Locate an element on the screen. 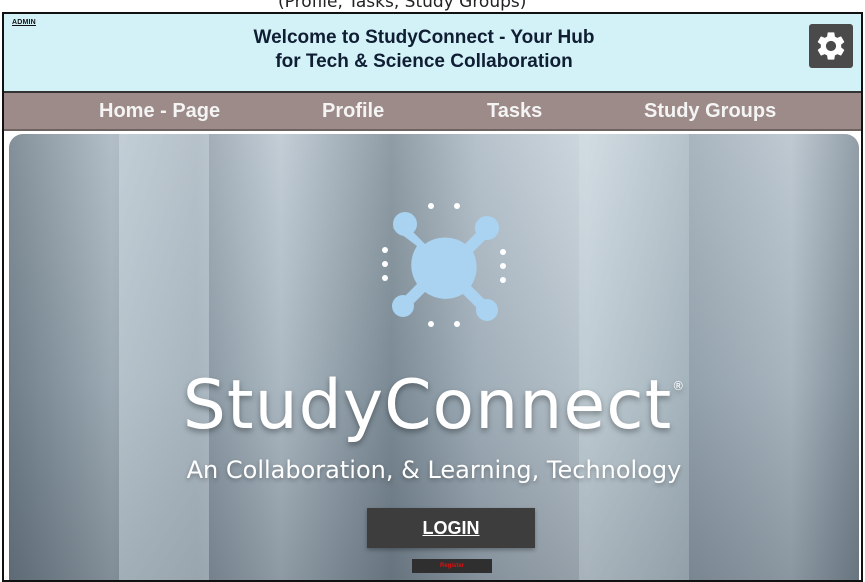  main-nav: Home - Page Profile Tasks Study Groups is located at coordinates (432, 112).